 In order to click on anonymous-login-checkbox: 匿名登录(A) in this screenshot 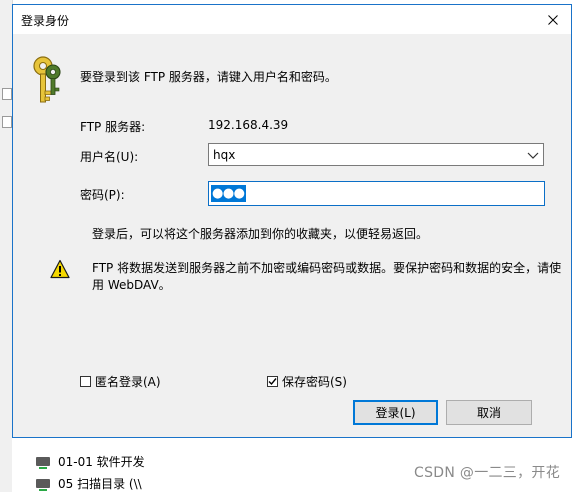, I will do `click(120, 381)`.